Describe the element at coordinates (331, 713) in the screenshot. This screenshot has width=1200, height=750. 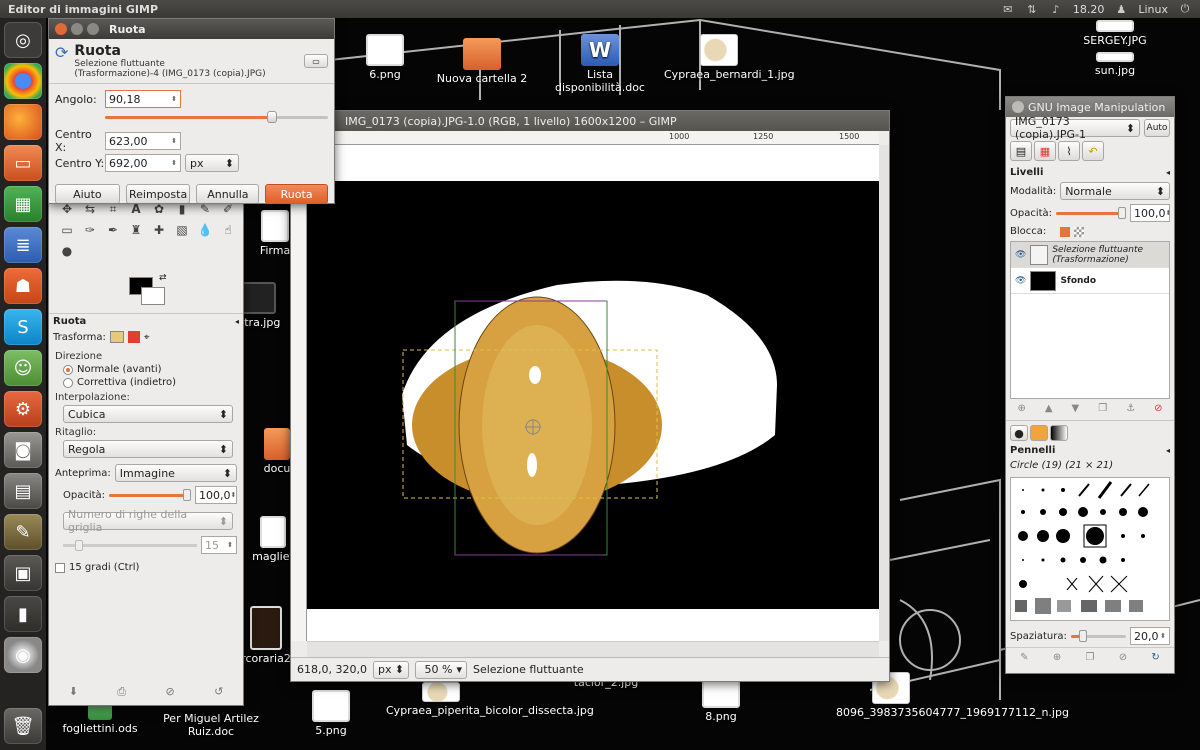
I see `desktop-icon-5-png: 5.png` at that location.